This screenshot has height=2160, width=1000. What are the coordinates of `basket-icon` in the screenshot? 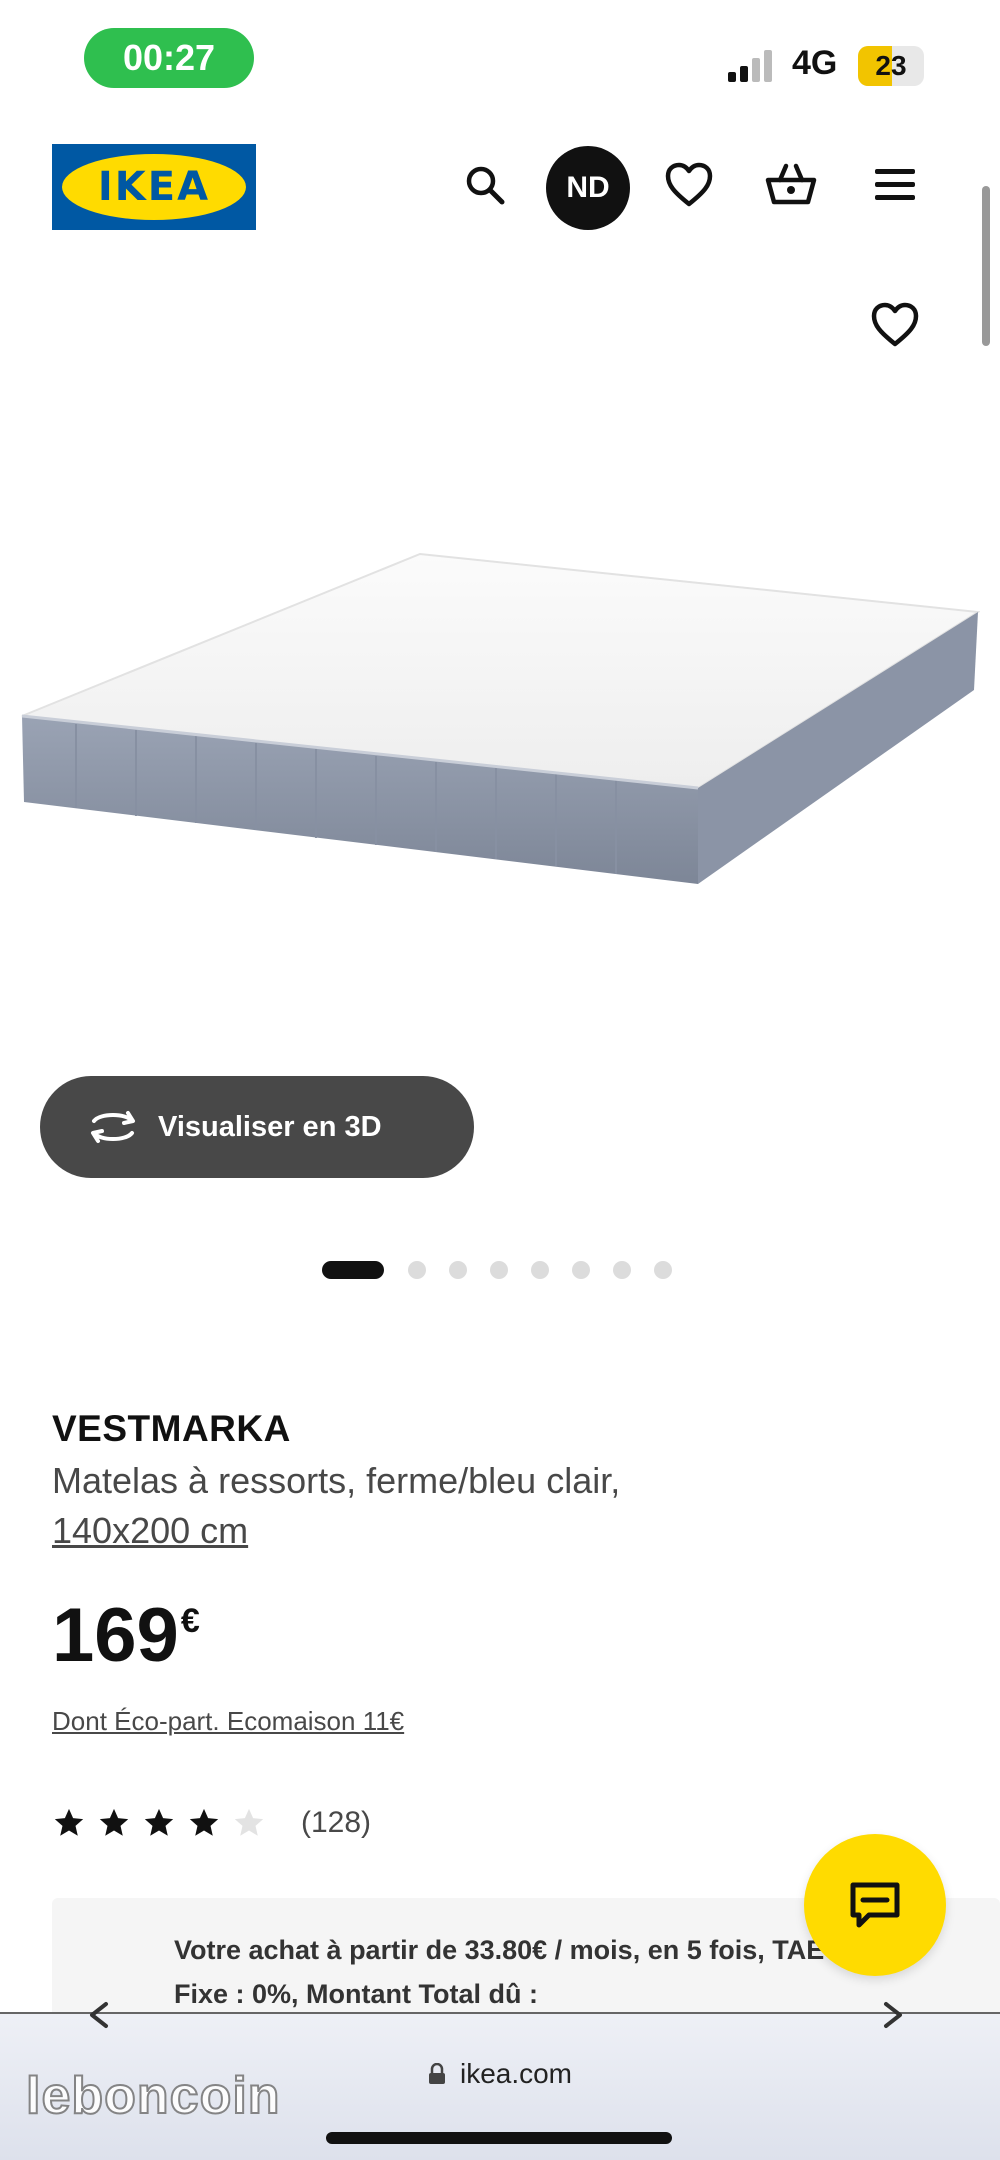 It's located at (791, 185).